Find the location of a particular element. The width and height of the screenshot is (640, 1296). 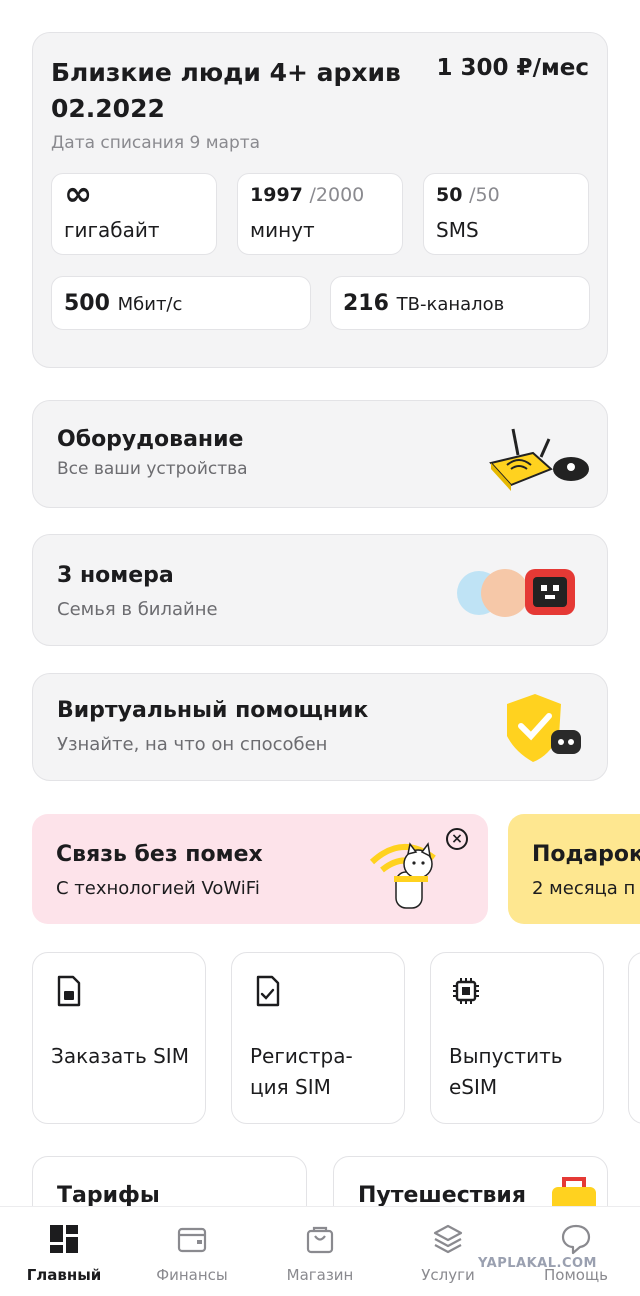

layers-icon is located at coordinates (448, 1239).